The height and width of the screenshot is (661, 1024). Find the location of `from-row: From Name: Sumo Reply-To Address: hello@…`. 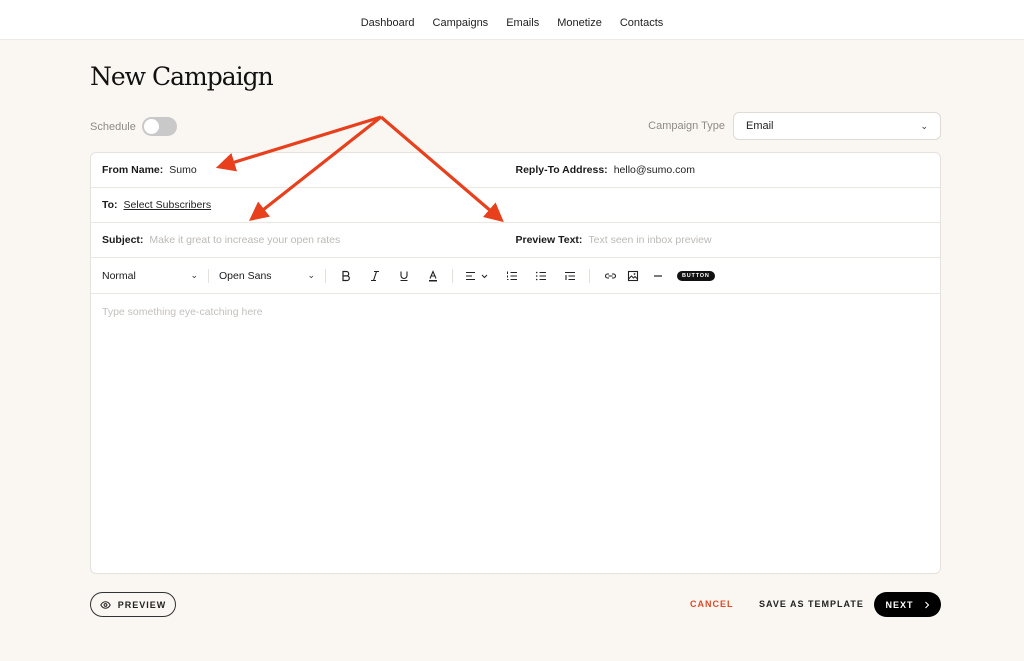

from-row: From Name: Sumo Reply-To Address: hello@… is located at coordinates (515, 170).